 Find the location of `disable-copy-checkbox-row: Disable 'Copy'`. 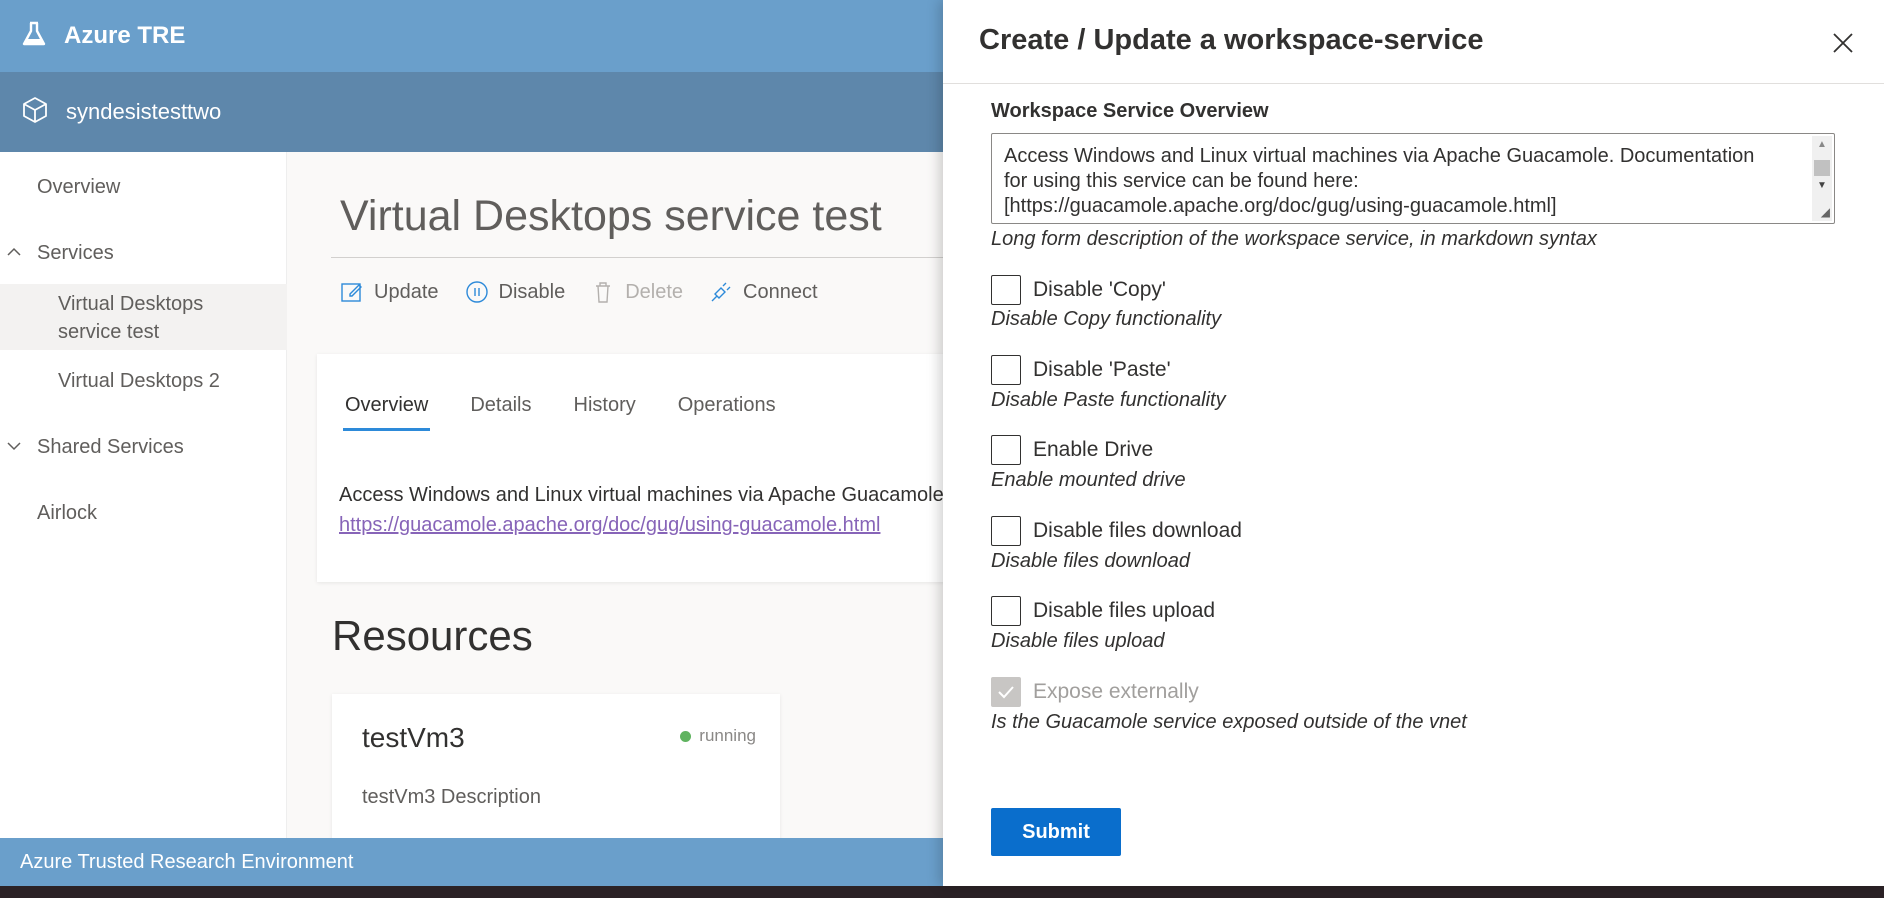

disable-copy-checkbox-row: Disable 'Copy' is located at coordinates (1078, 290).